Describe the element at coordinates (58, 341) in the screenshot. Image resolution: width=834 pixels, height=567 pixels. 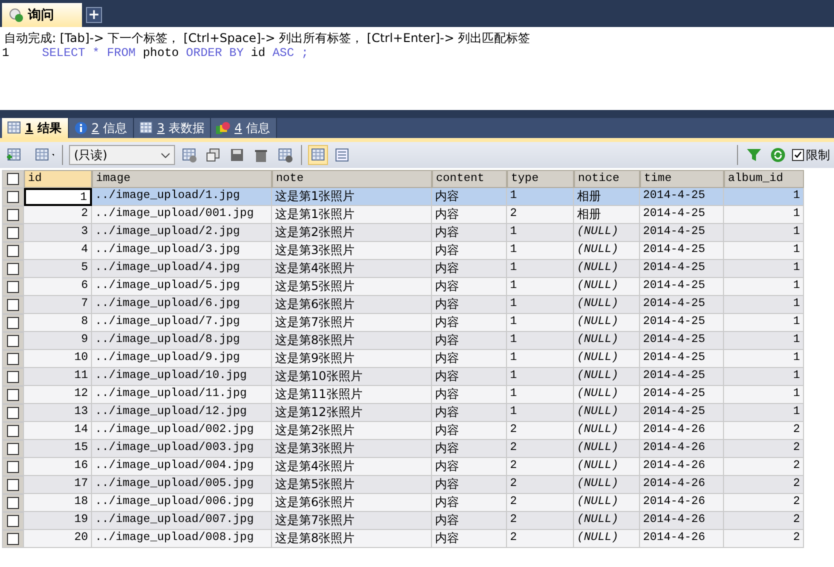
I see `table-cell: 9` at that location.